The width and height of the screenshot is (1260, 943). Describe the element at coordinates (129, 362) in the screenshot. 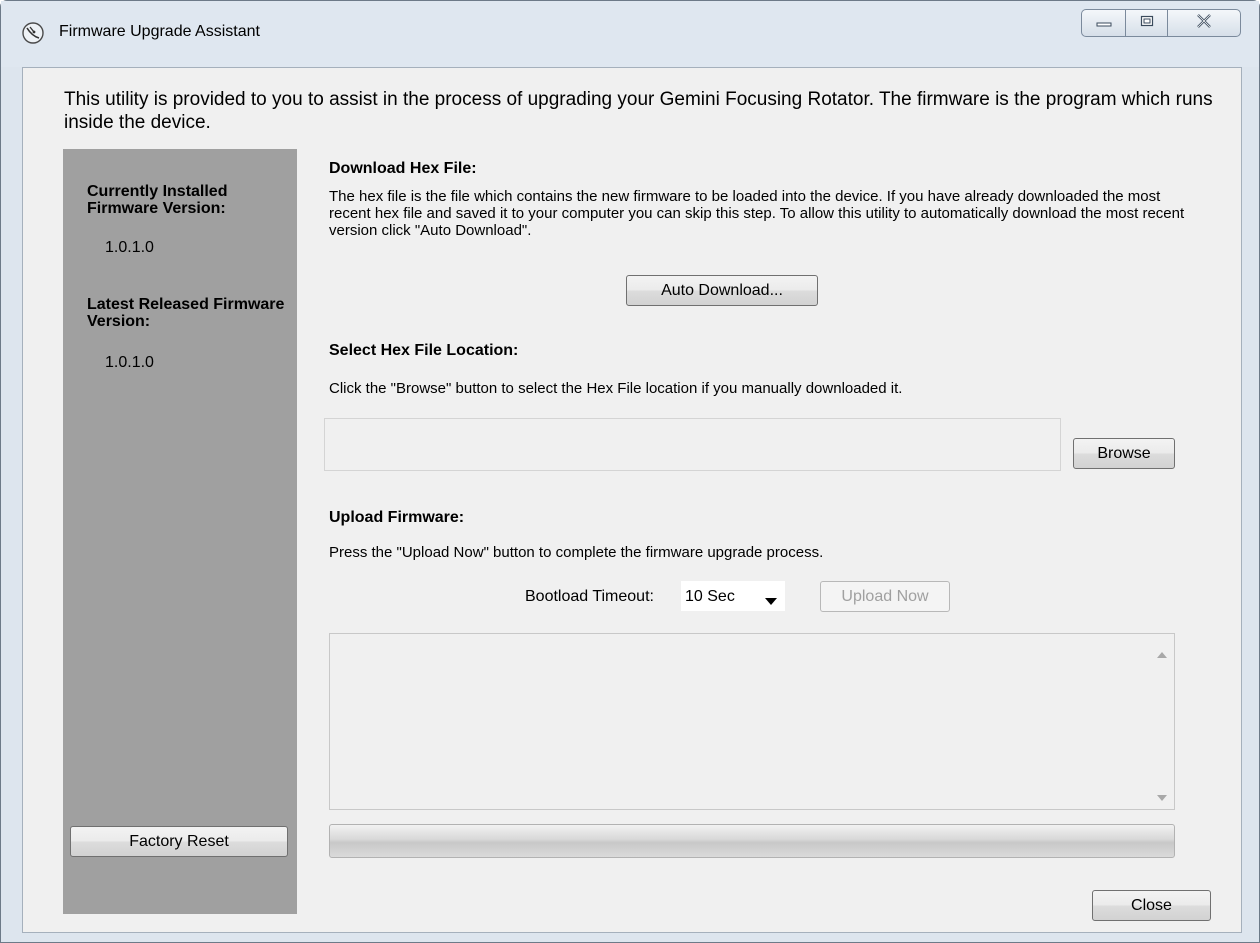

I see `latest-version-value: 1.0.1.0` at that location.